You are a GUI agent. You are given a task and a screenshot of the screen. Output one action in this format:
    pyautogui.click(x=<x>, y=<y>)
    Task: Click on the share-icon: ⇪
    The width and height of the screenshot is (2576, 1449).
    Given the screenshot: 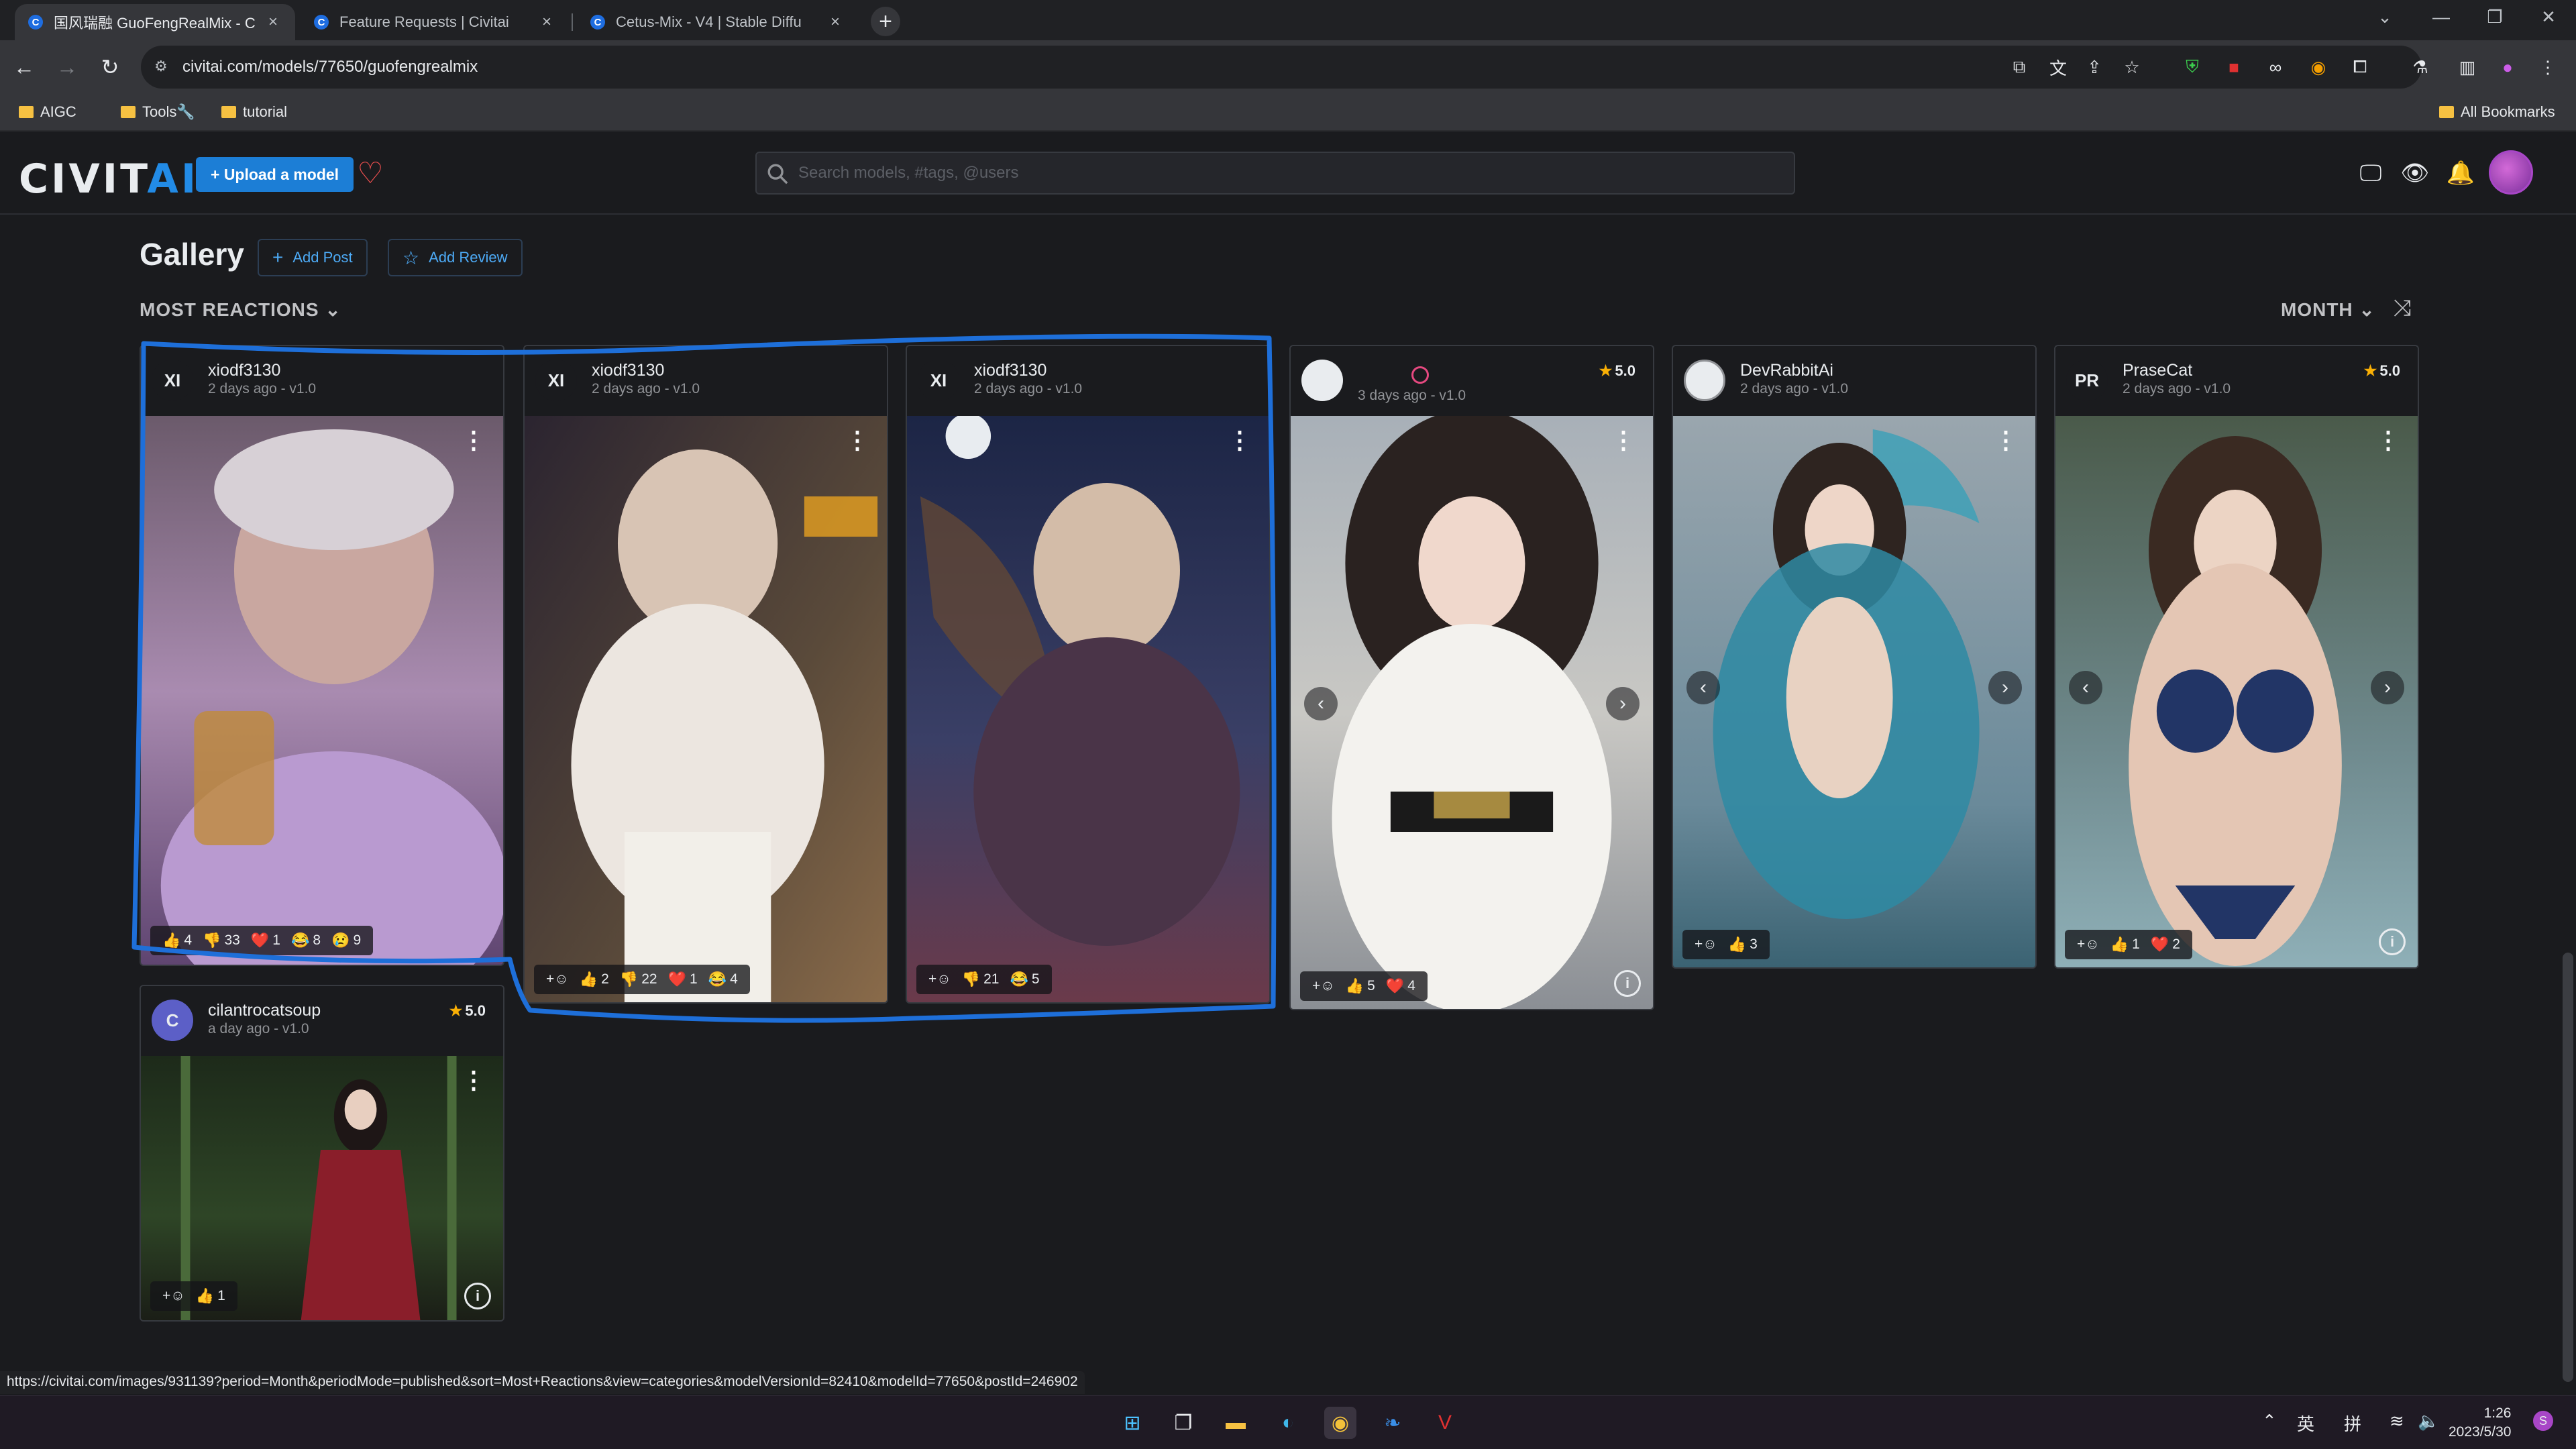 What is the action you would take?
    pyautogui.click(x=2094, y=67)
    